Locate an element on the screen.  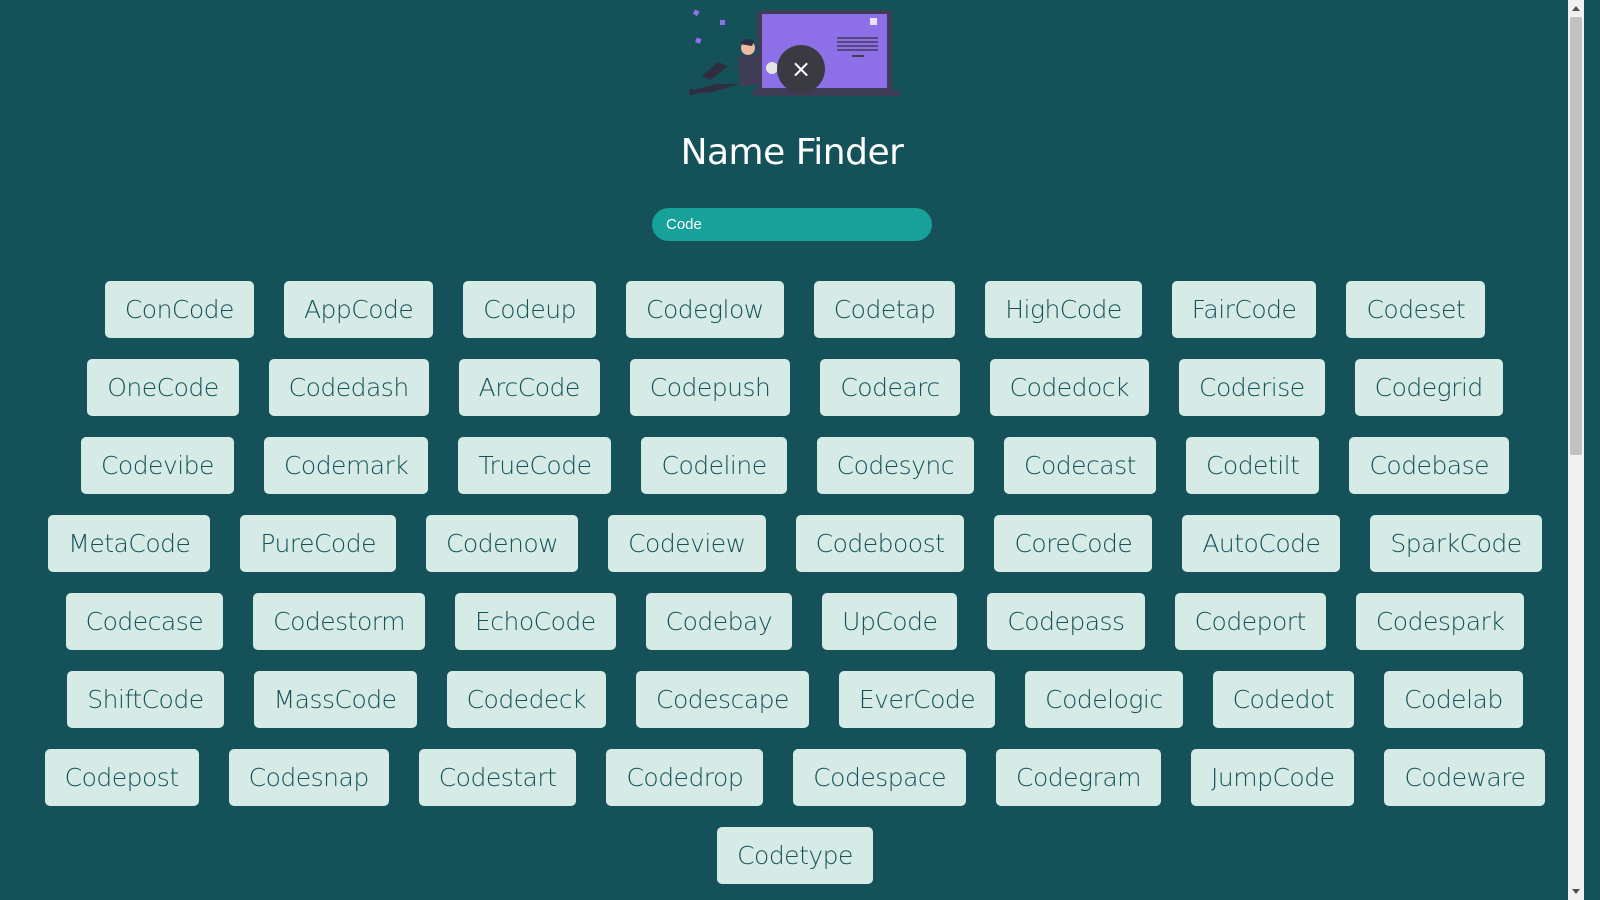
name-card: ArcCode is located at coordinates (529, 387).